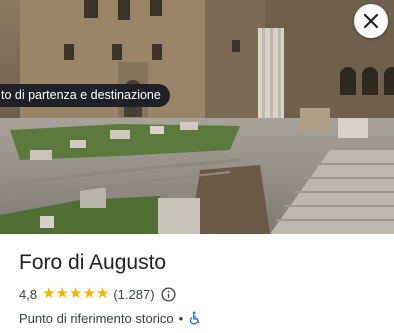  Describe the element at coordinates (133, 294) in the screenshot. I see `review-count: (1.287)` at that location.